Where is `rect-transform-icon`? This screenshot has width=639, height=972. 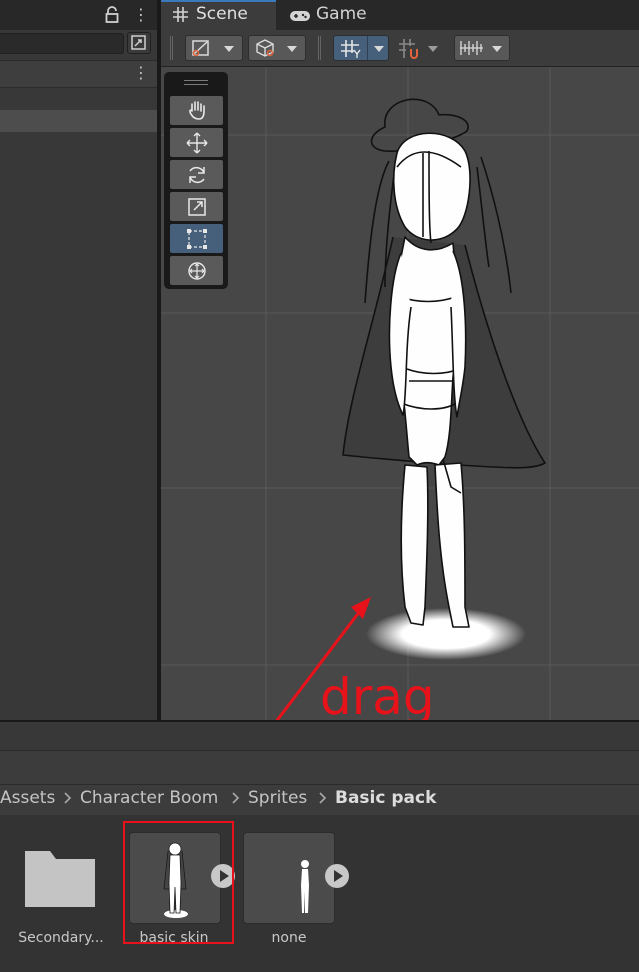 rect-transform-icon is located at coordinates (197, 239).